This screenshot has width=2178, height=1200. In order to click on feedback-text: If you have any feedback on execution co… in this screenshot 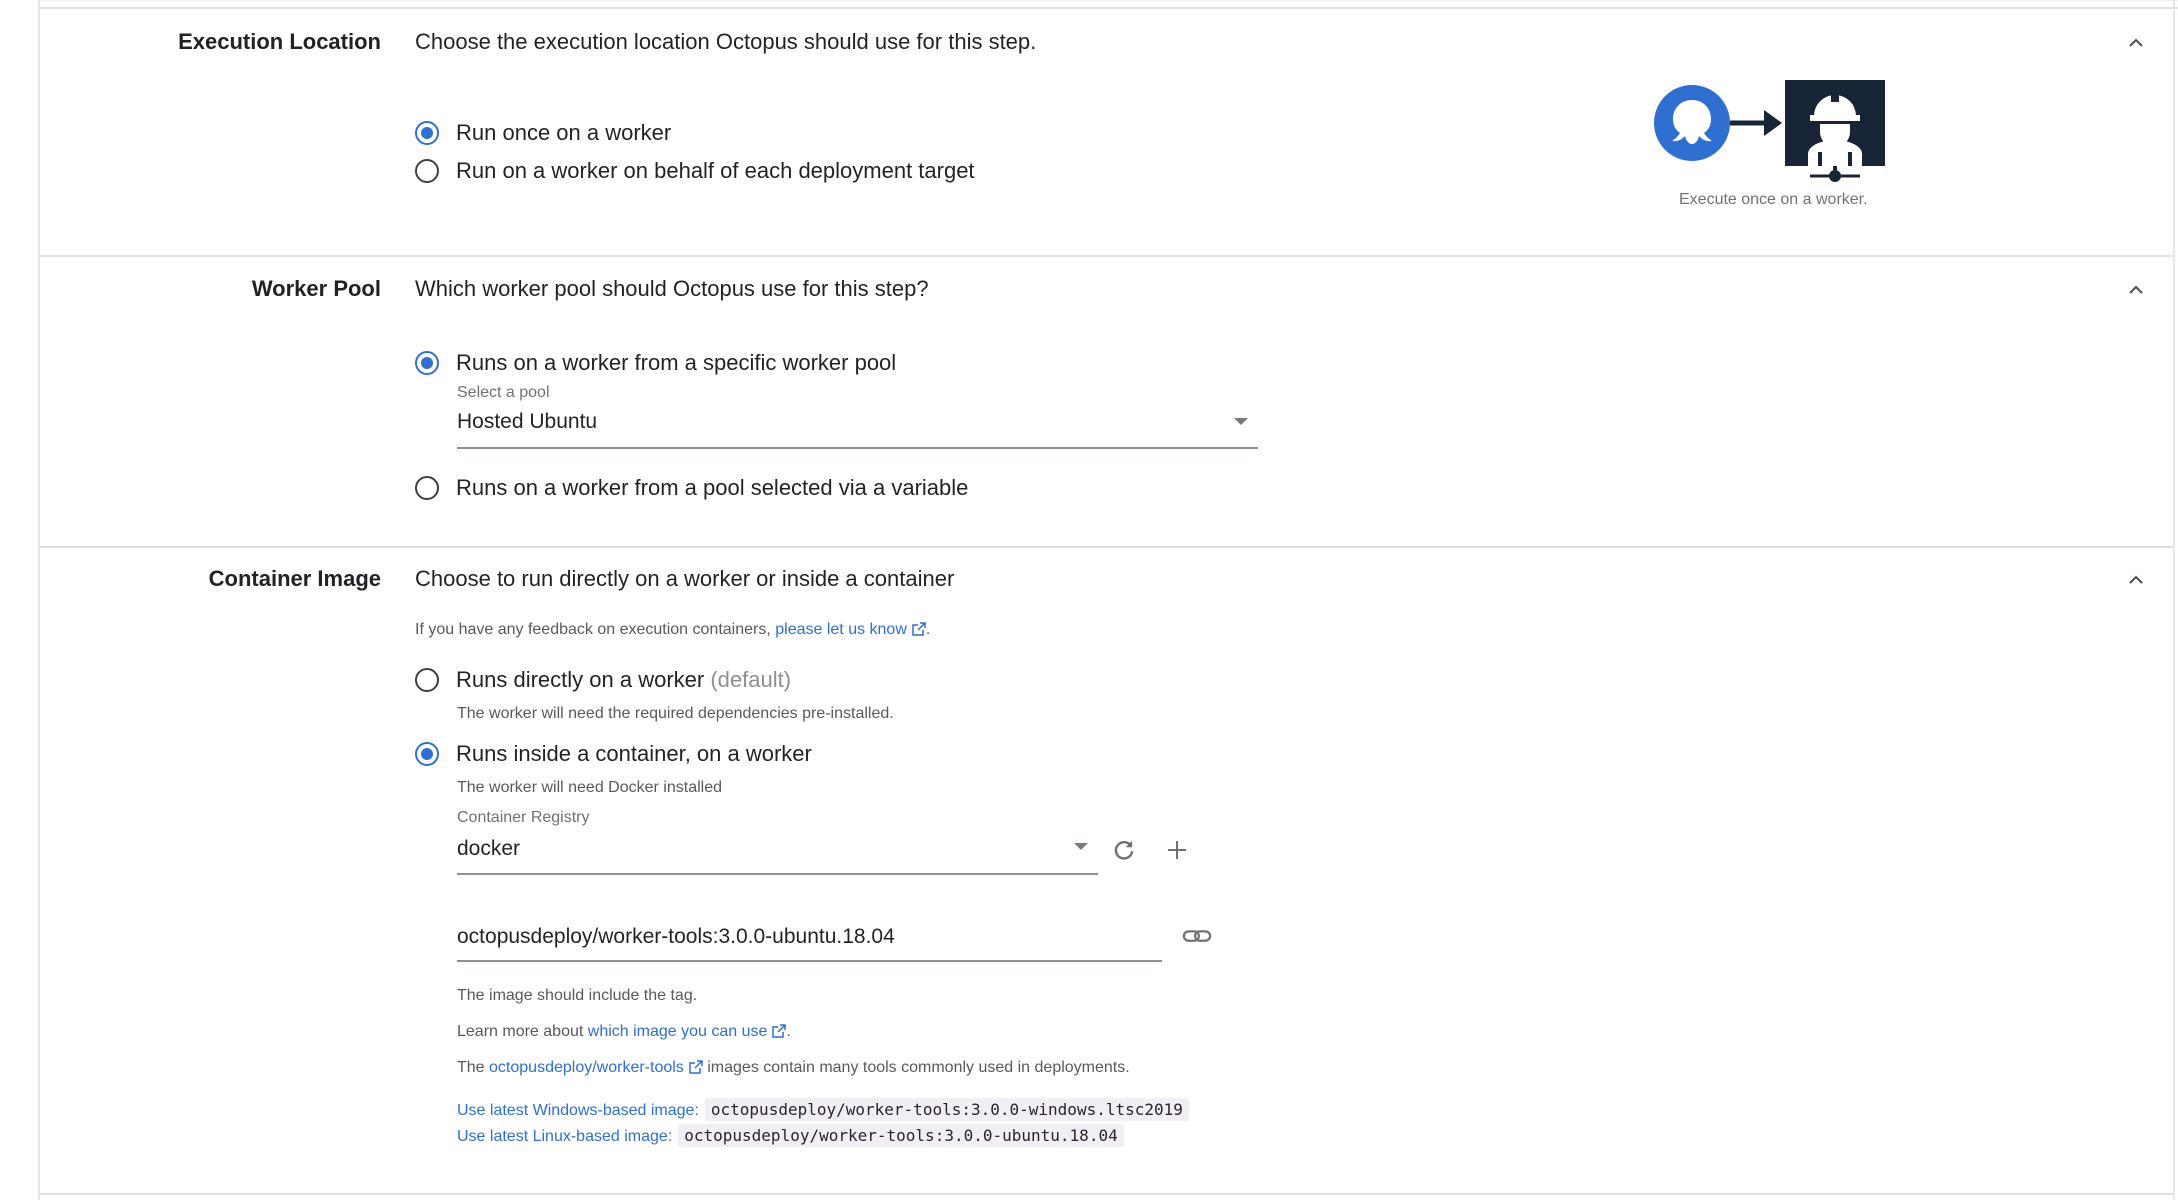, I will do `click(593, 629)`.